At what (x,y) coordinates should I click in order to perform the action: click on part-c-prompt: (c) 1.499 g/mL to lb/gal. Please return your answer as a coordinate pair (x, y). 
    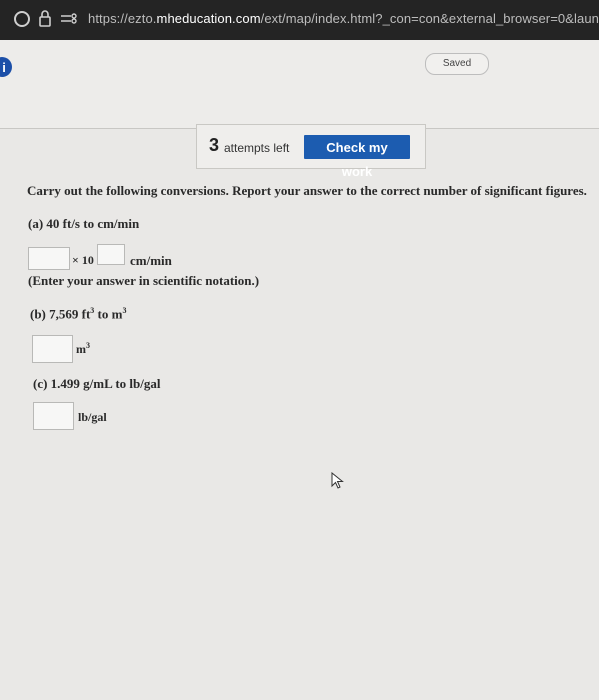
    Looking at the image, I should click on (97, 383).